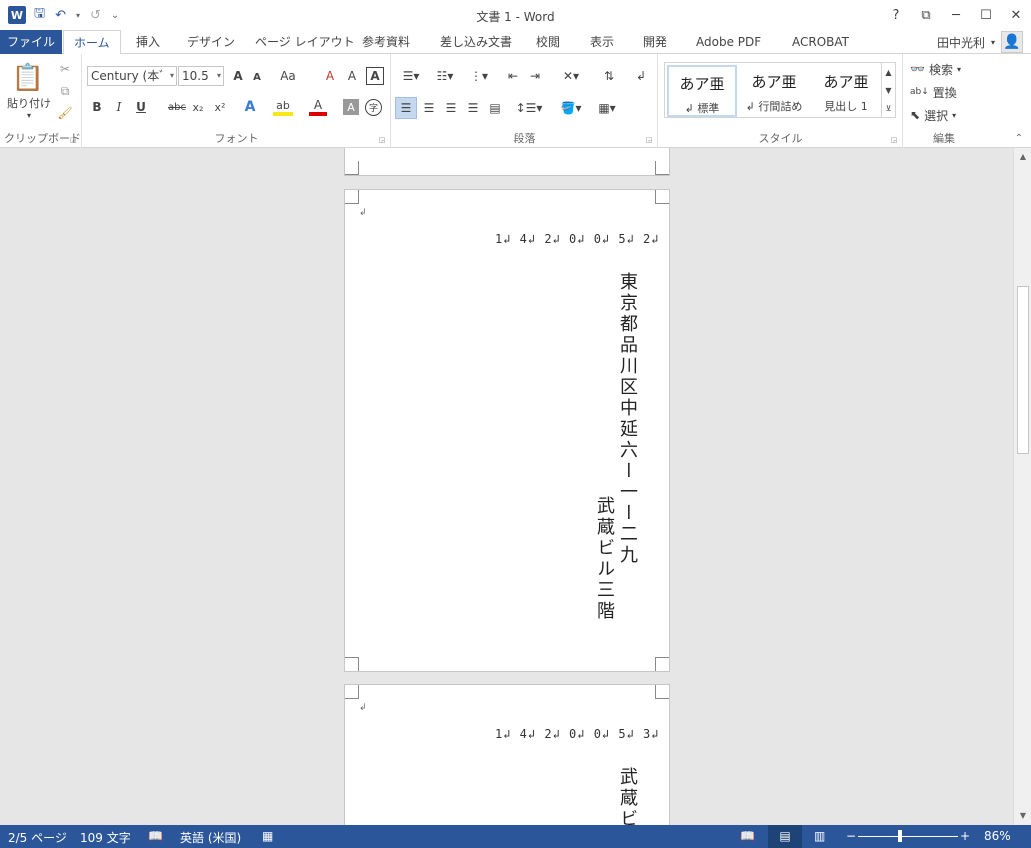 This screenshot has height=848, width=1031. What do you see at coordinates (577, 734) in the screenshot?
I see `postal-code: 1↲ 4↲ 2↲ 0↲ 0↲ 5↲ 3↲` at bounding box center [577, 734].